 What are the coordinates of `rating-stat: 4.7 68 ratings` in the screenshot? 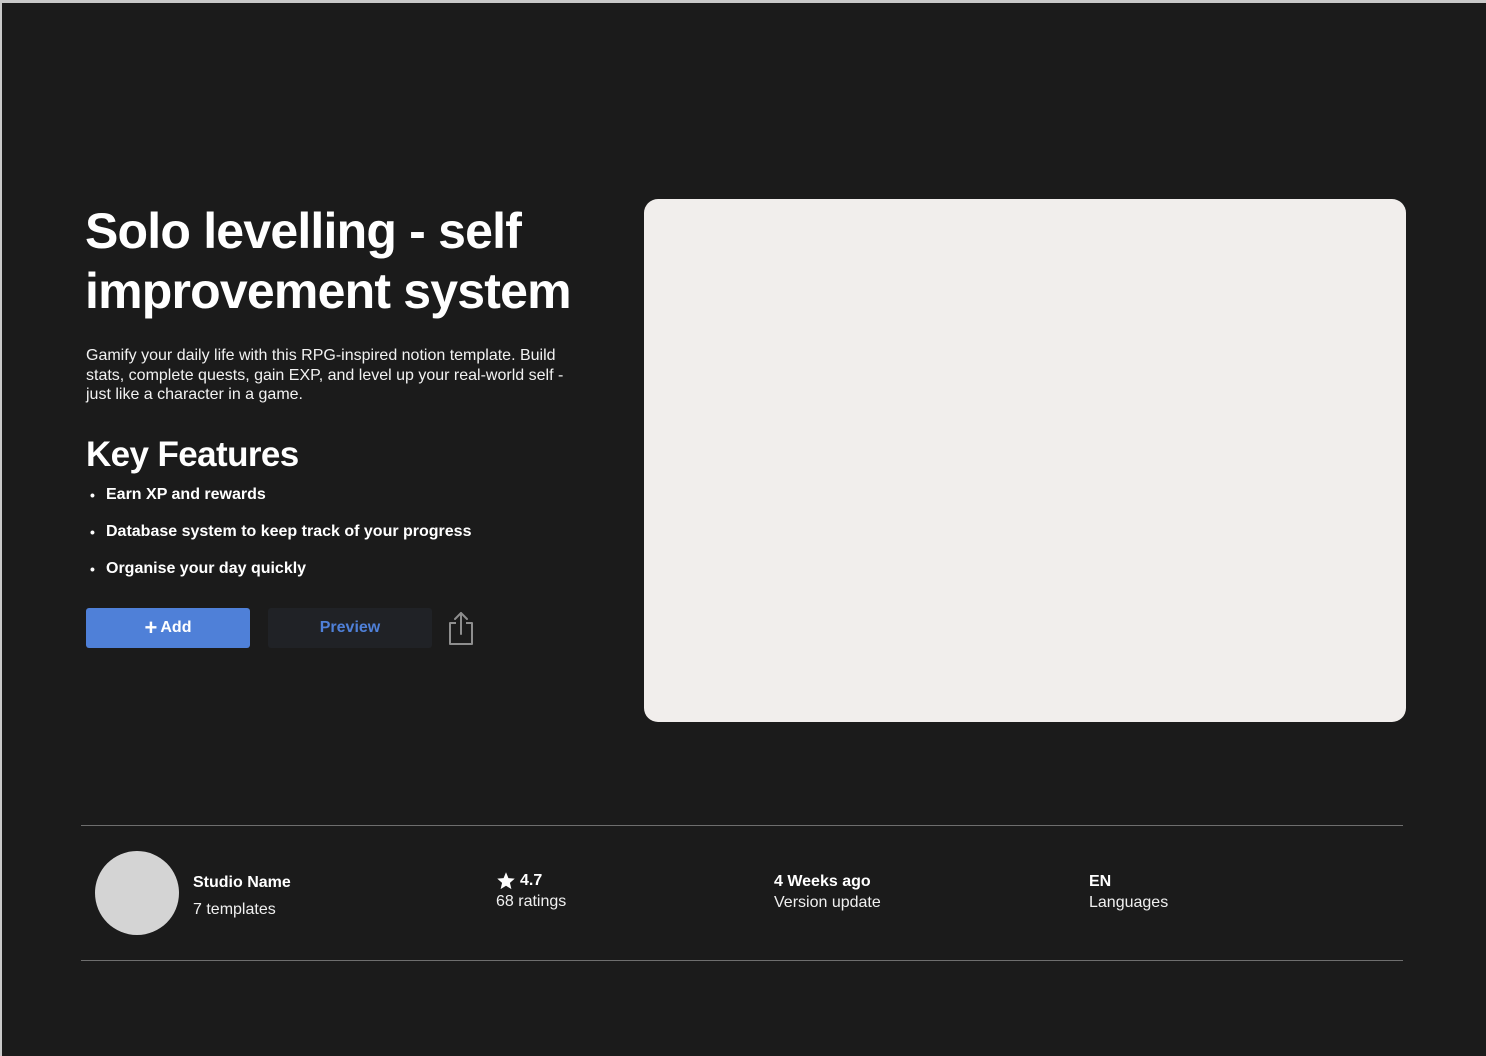 It's located at (531, 891).